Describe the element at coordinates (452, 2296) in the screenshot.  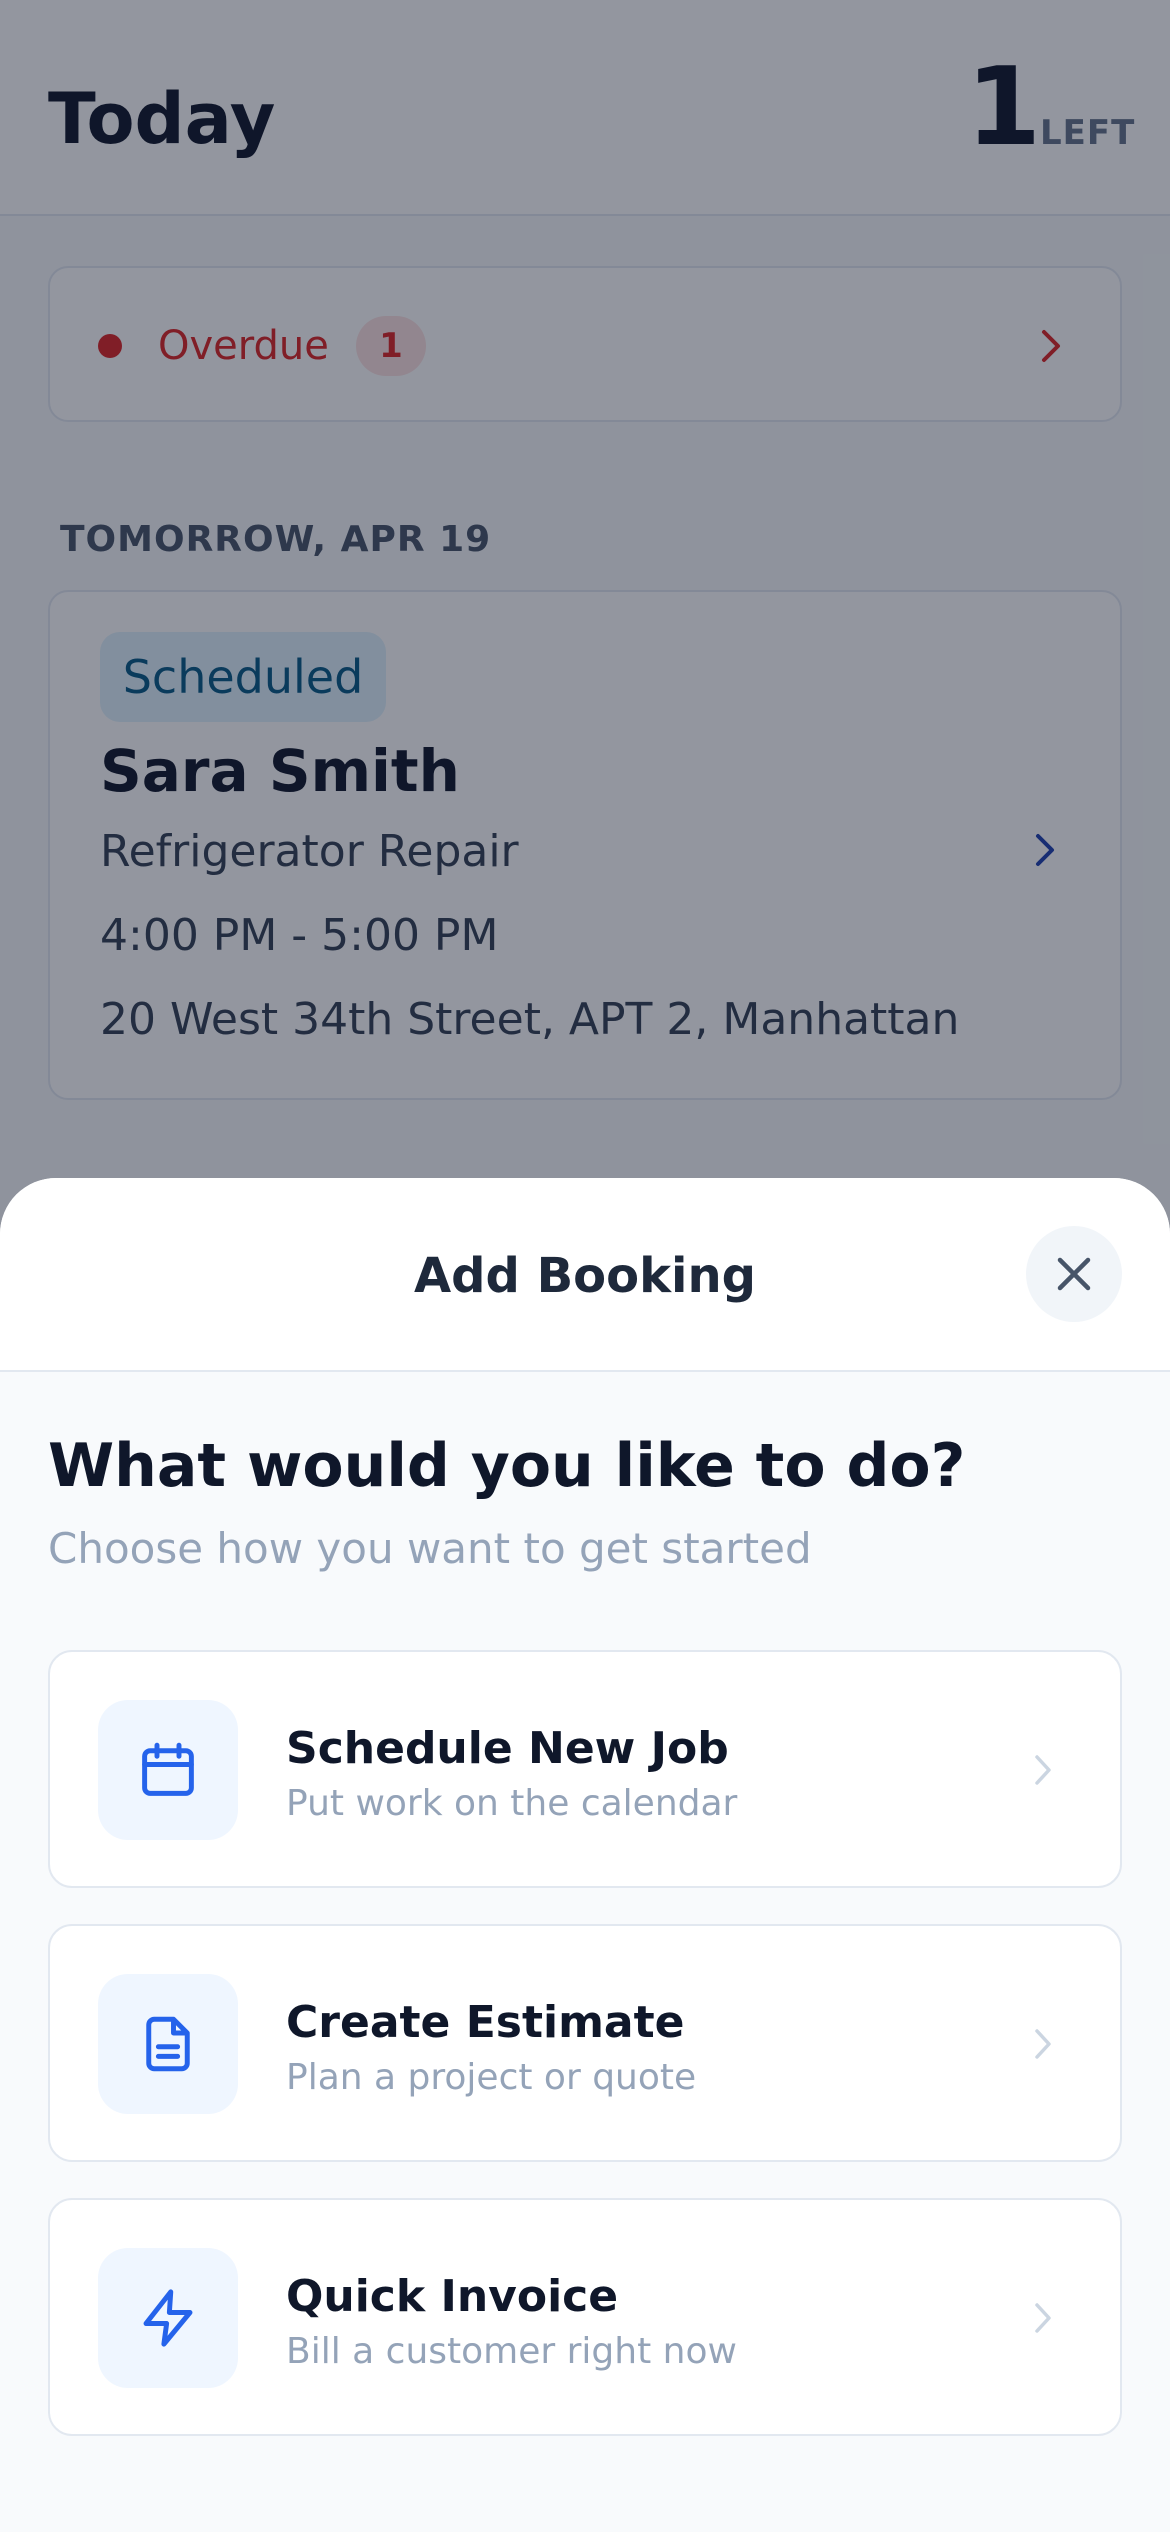
I see `option-title: Quick Invoice` at that location.